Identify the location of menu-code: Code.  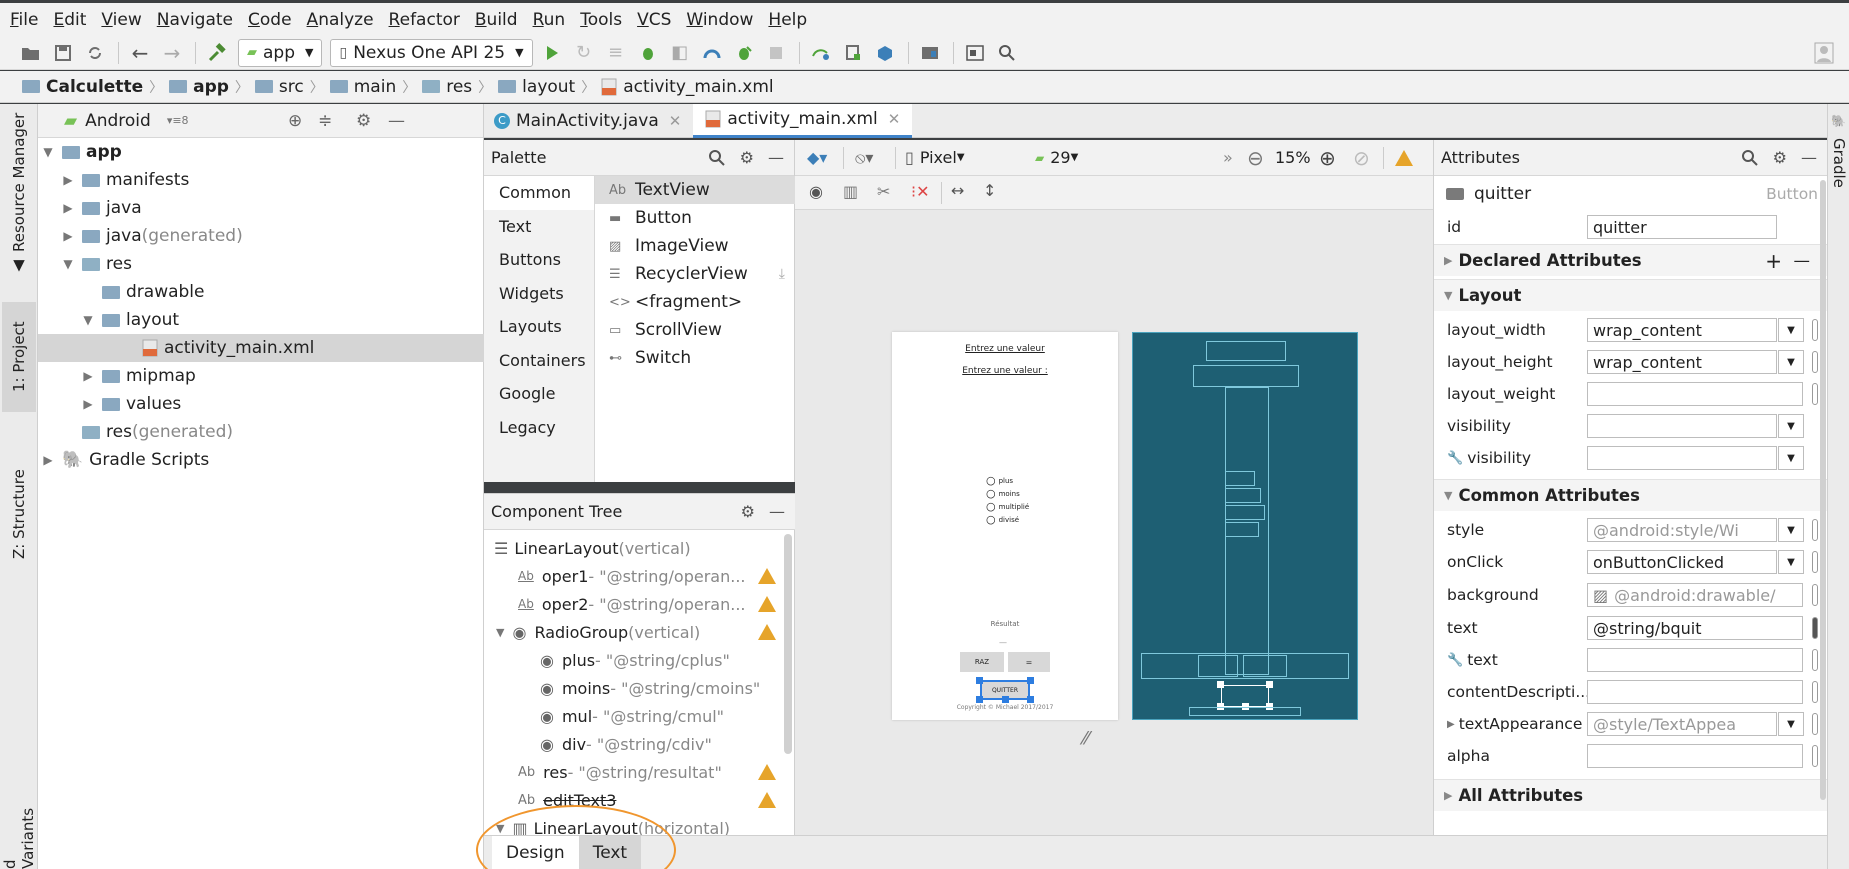
(270, 20).